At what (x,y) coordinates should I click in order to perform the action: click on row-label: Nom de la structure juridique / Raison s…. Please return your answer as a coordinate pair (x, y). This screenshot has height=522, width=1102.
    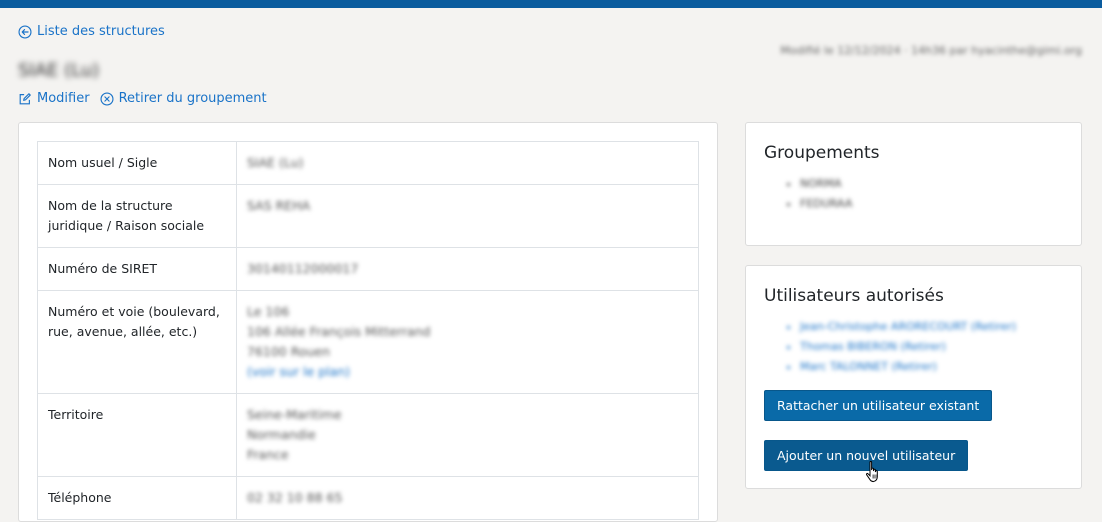
    Looking at the image, I should click on (137, 216).